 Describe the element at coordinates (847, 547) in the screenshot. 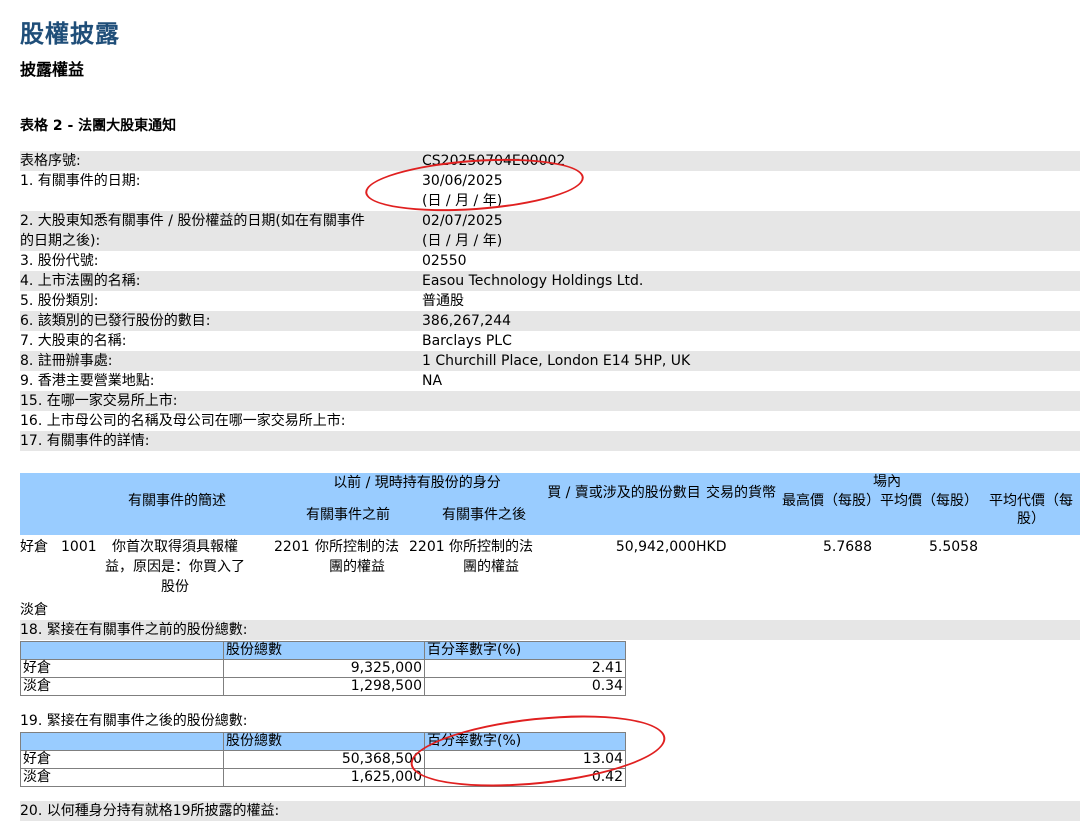

I see `highest-price: 5.7688` at that location.